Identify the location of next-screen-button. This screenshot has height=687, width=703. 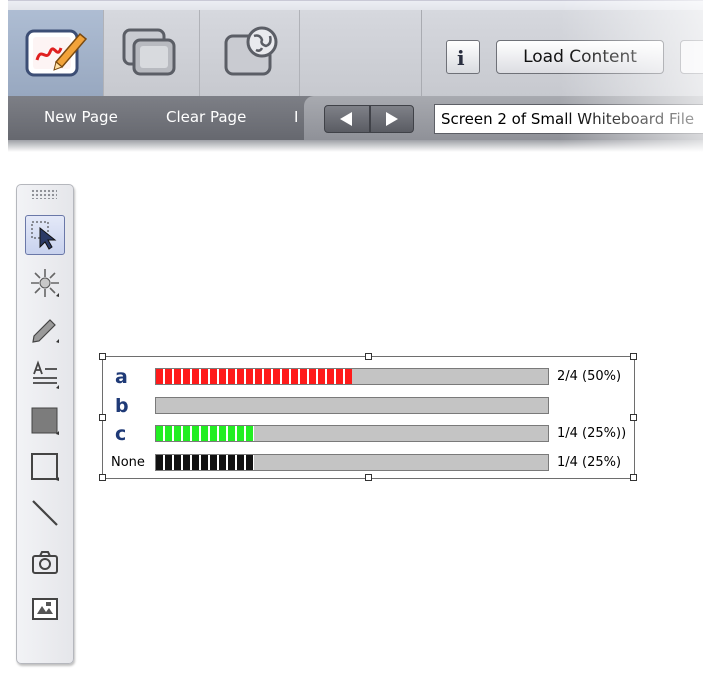
(392, 119).